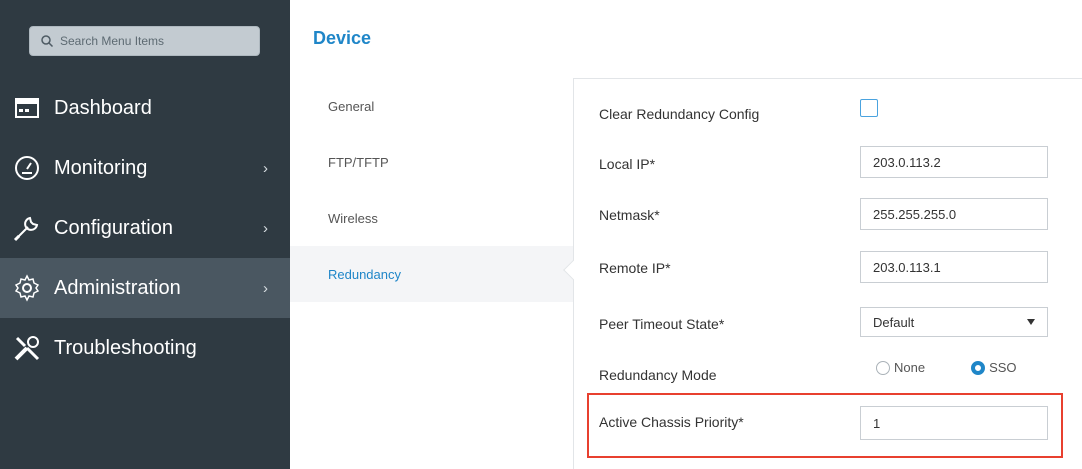  I want to click on subnav-item-redundancy: Redundancy, so click(431, 274).